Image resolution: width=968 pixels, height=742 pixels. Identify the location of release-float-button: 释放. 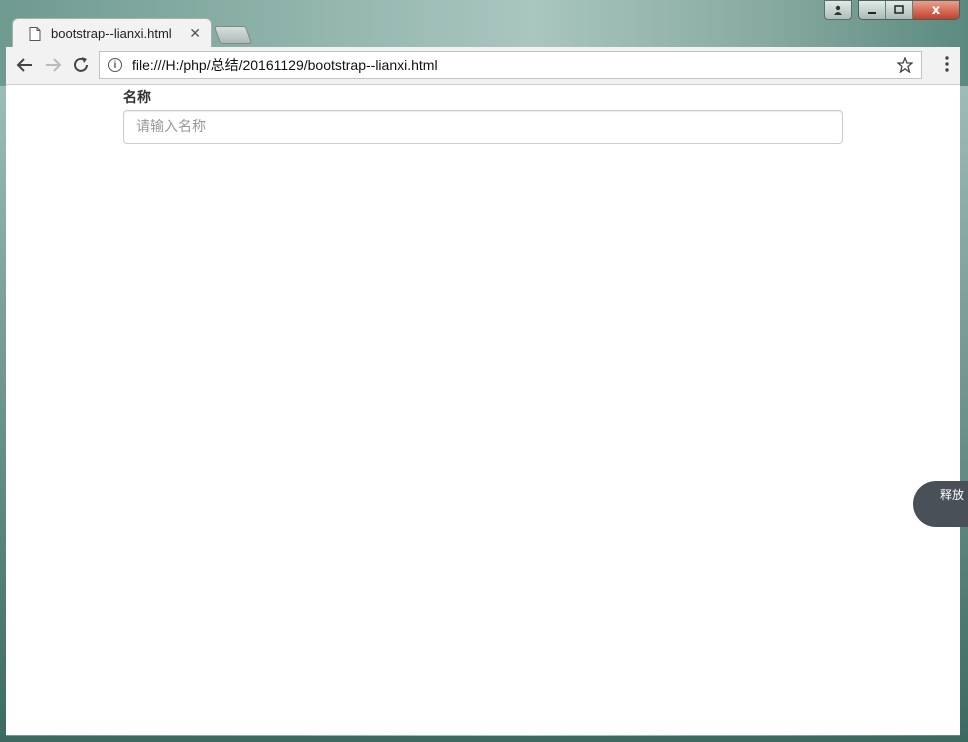
(940, 504).